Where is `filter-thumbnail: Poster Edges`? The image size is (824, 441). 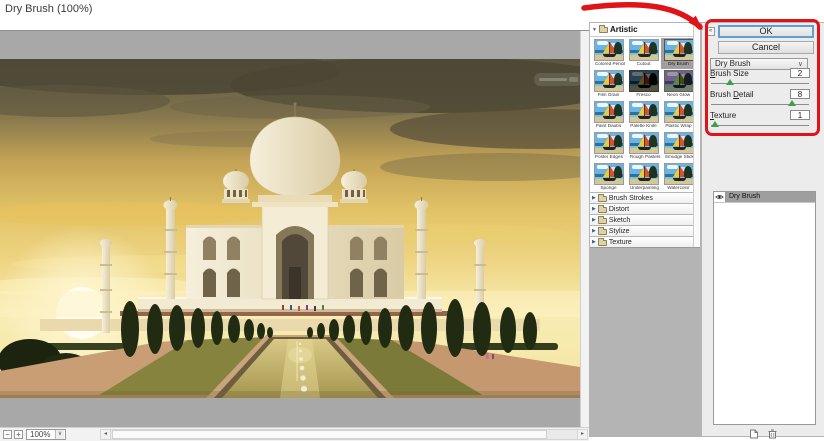
filter-thumbnail: Poster Edges is located at coordinates (608, 146).